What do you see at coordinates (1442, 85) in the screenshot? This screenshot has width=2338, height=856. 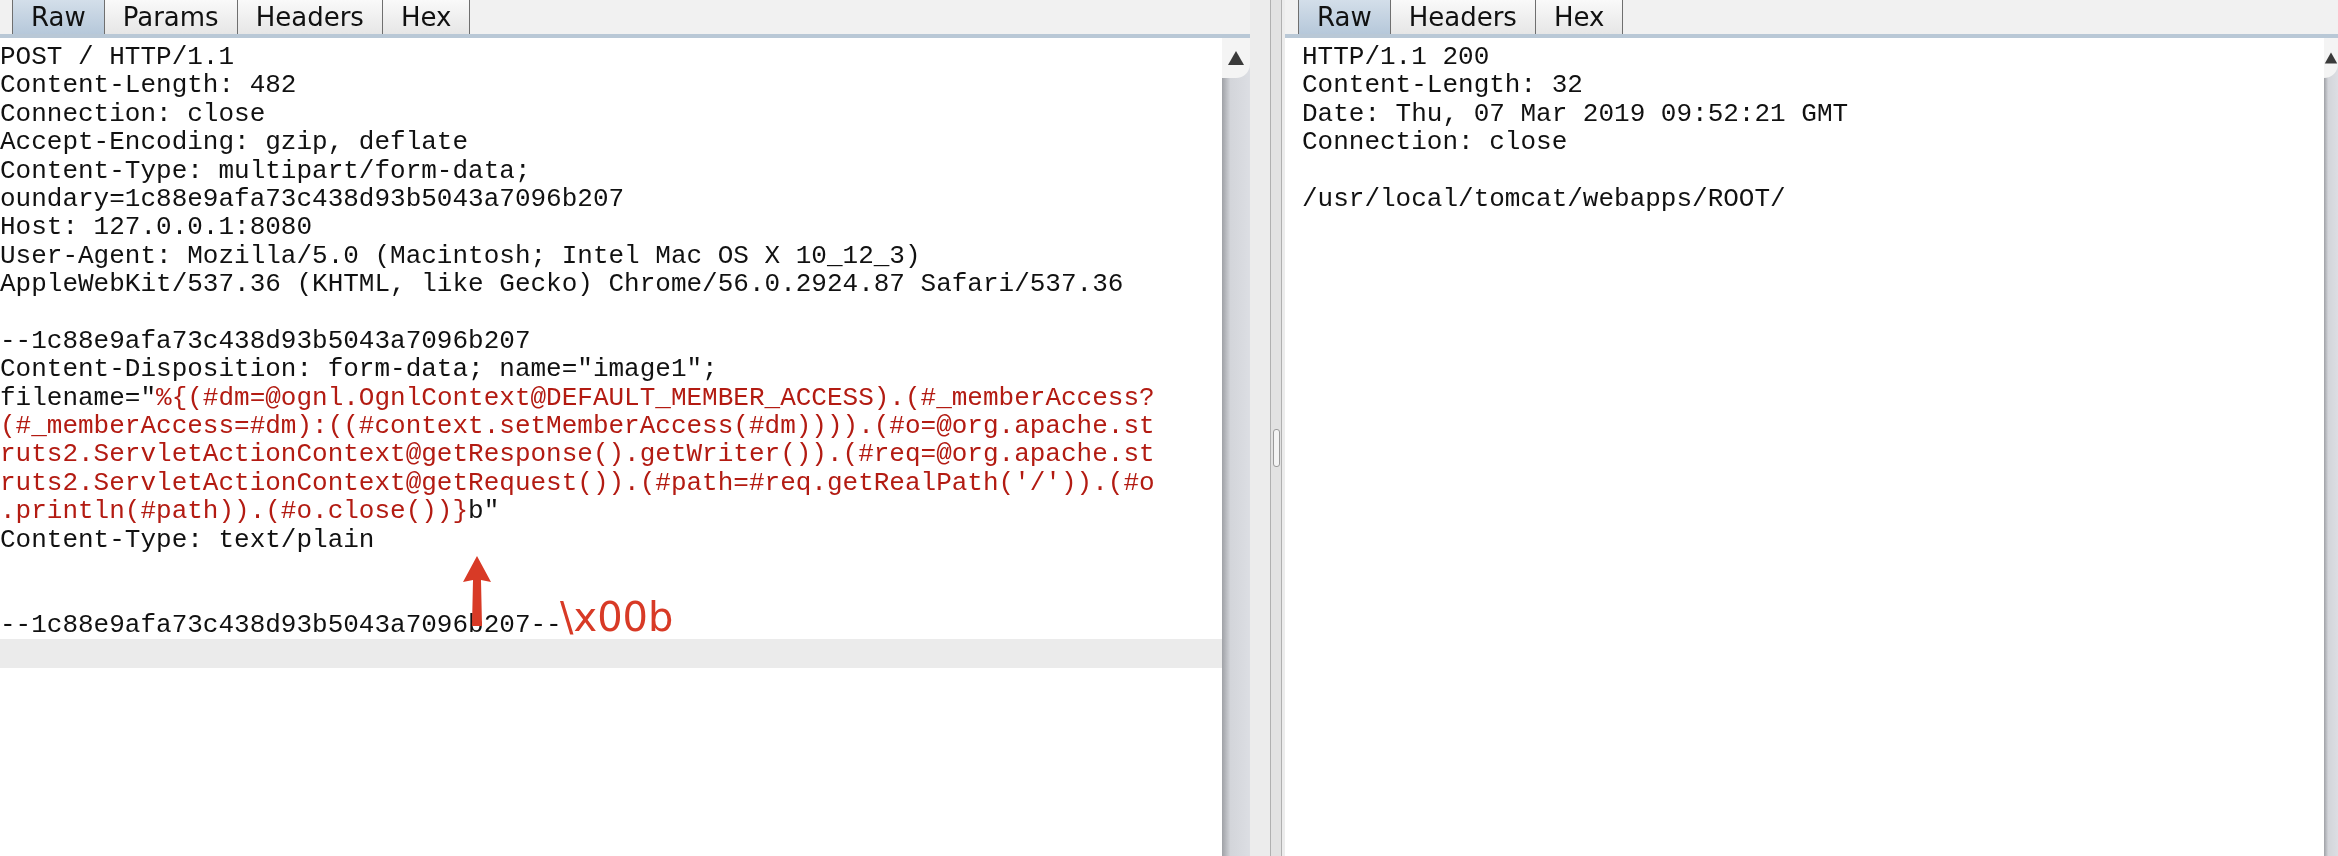 I see `code-line: Content-Length: 32` at bounding box center [1442, 85].